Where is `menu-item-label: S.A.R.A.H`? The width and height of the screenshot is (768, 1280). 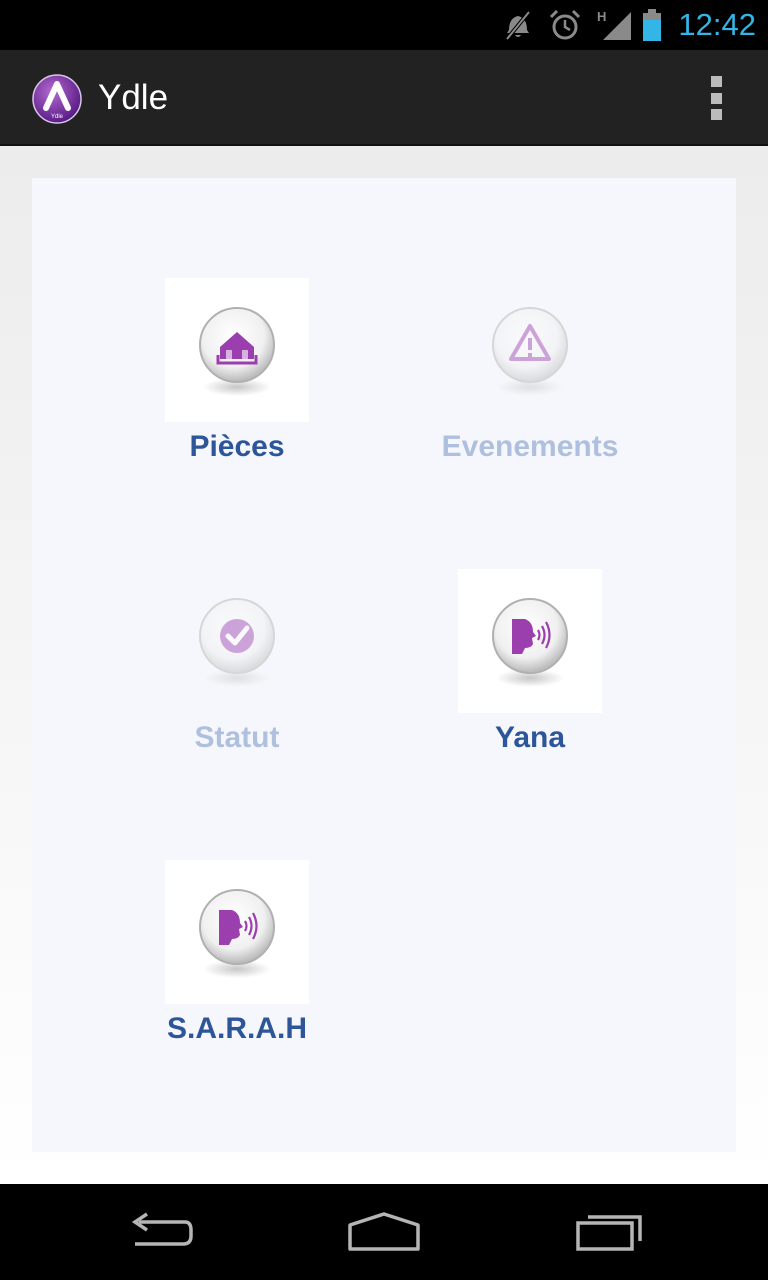
menu-item-label: S.A.R.A.H is located at coordinates (236, 1028).